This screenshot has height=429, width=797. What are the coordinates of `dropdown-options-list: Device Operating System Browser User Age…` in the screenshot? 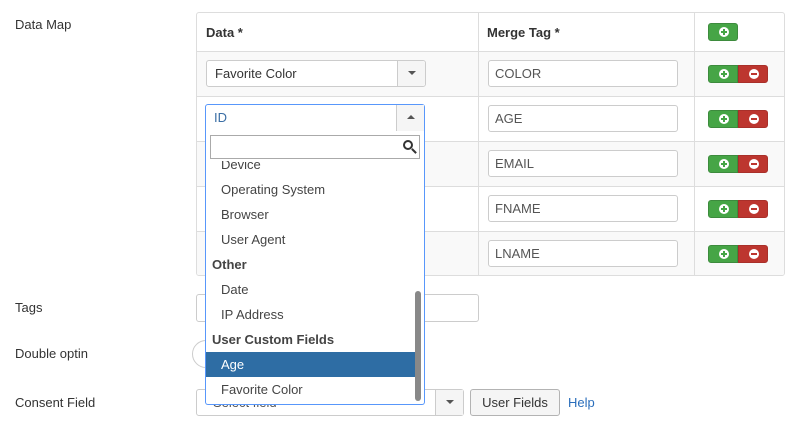 It's located at (311, 282).